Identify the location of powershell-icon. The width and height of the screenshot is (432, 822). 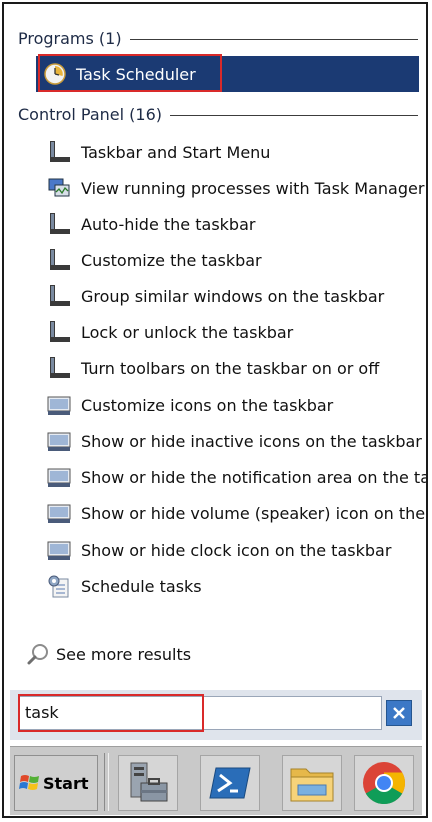
(230, 783).